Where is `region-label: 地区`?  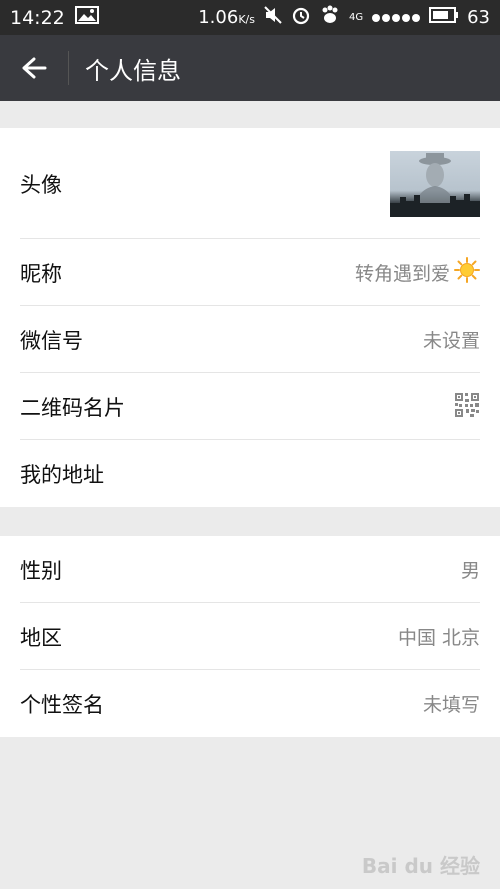
region-label: 地区 is located at coordinates (41, 637).